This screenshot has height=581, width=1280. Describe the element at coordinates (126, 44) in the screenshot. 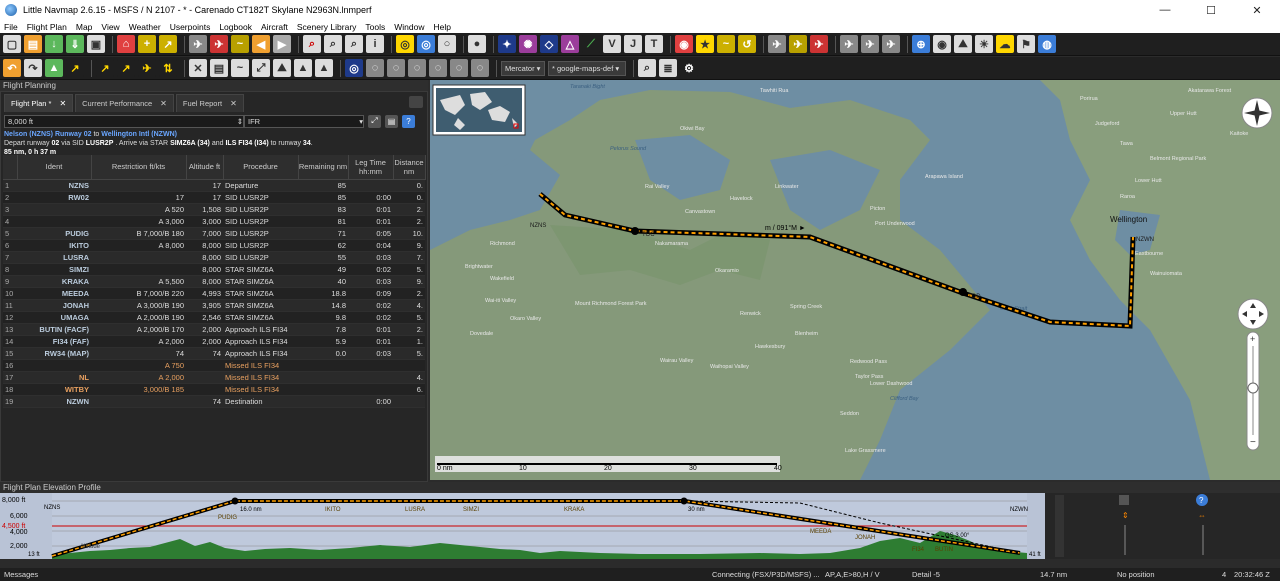

I see `home-icon: ⌂` at that location.